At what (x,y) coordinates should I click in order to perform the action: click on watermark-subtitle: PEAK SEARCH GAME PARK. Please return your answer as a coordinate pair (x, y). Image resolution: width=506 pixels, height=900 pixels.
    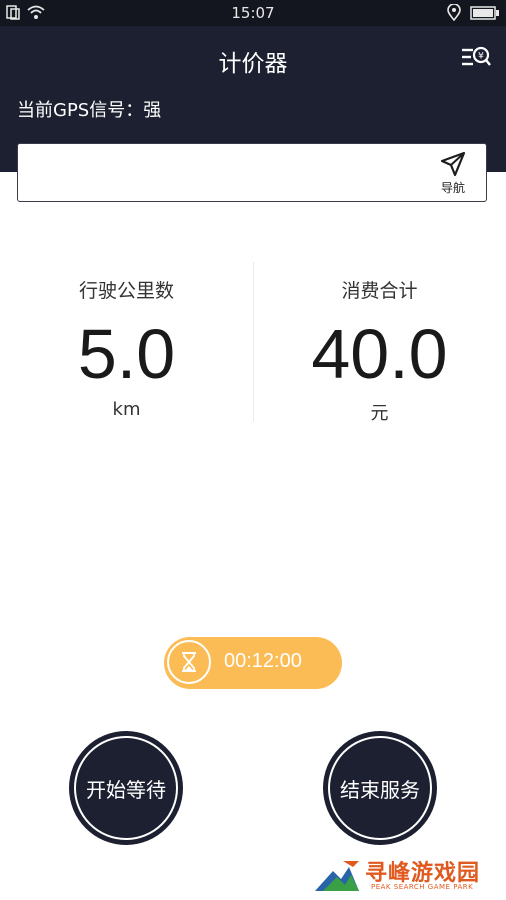
    Looking at the image, I should click on (422, 887).